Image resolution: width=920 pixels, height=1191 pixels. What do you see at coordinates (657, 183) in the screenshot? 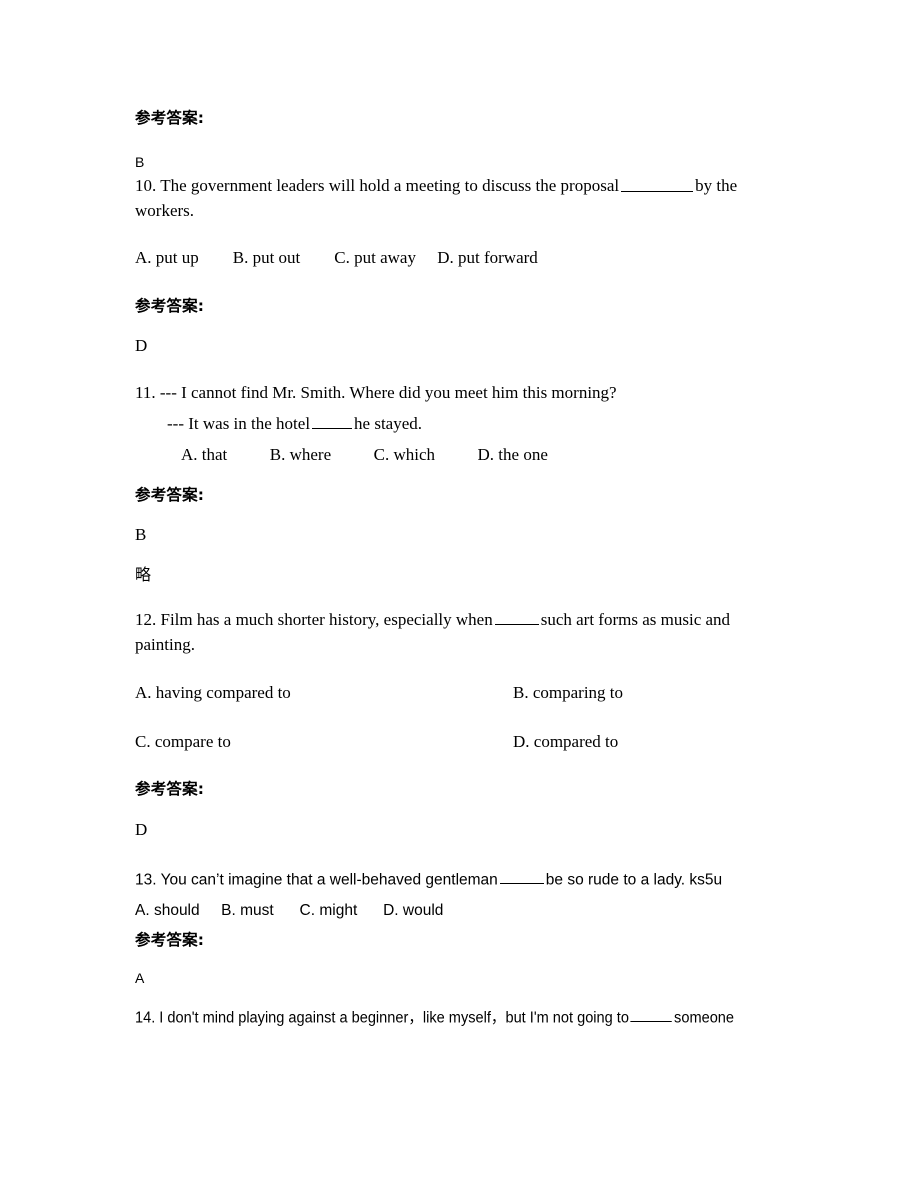
I see `question-10-blank` at bounding box center [657, 183].